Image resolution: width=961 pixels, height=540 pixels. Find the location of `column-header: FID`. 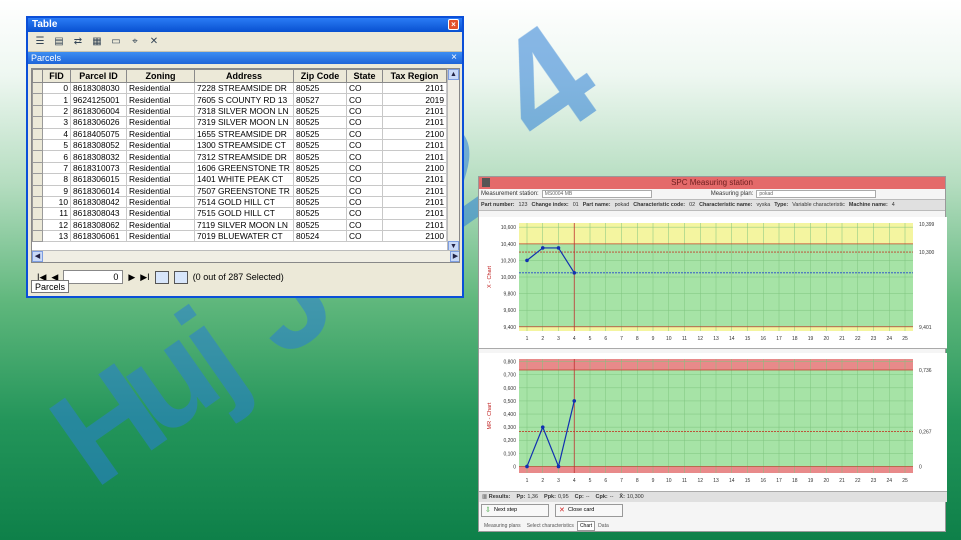

column-header: FID is located at coordinates (56, 76).